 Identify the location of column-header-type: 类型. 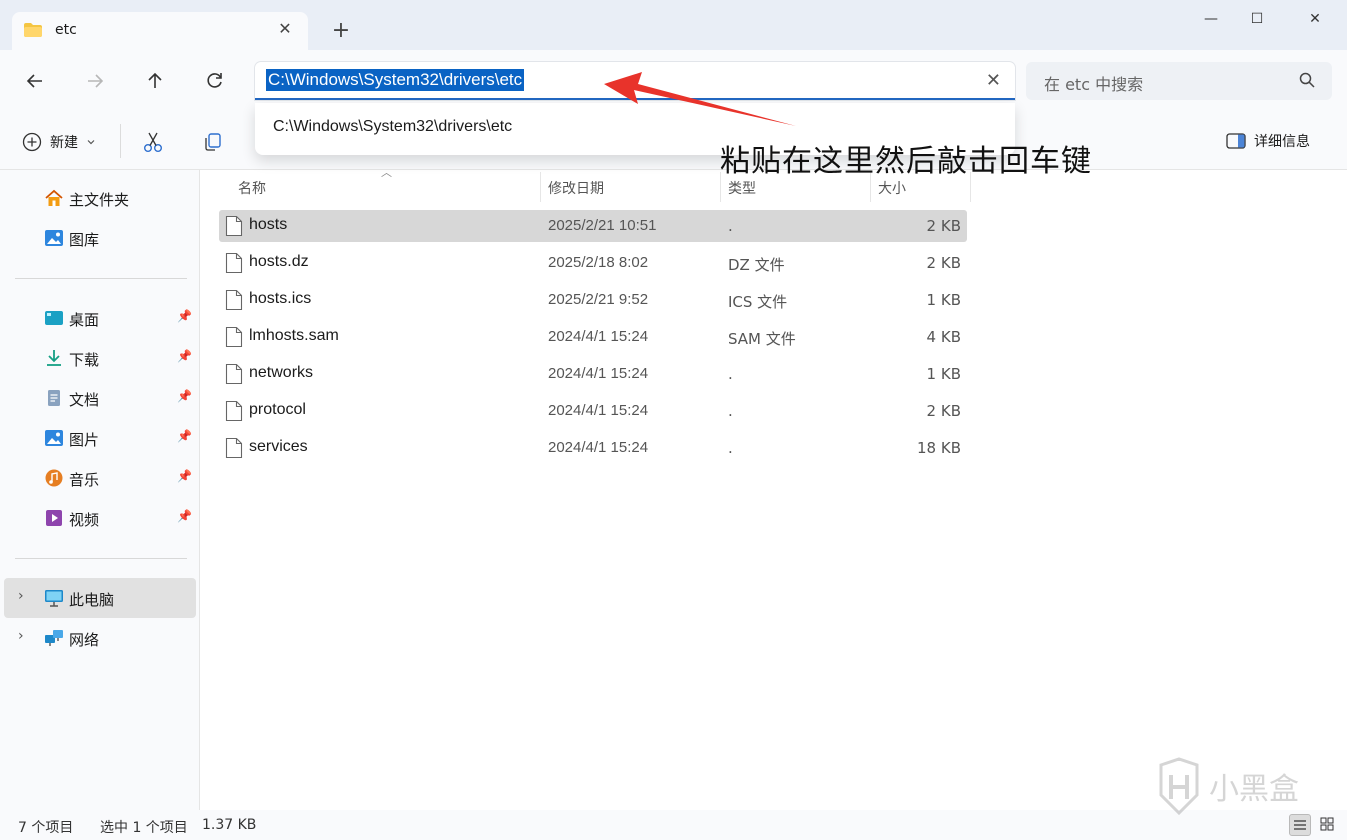
(742, 188).